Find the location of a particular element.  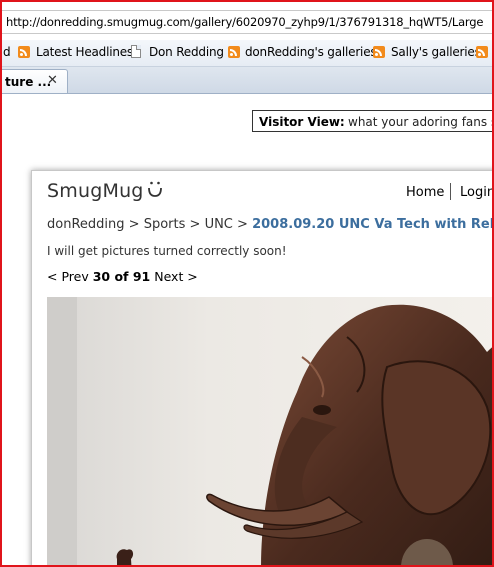

visitor-view-label: Visitor View: is located at coordinates (302, 122).